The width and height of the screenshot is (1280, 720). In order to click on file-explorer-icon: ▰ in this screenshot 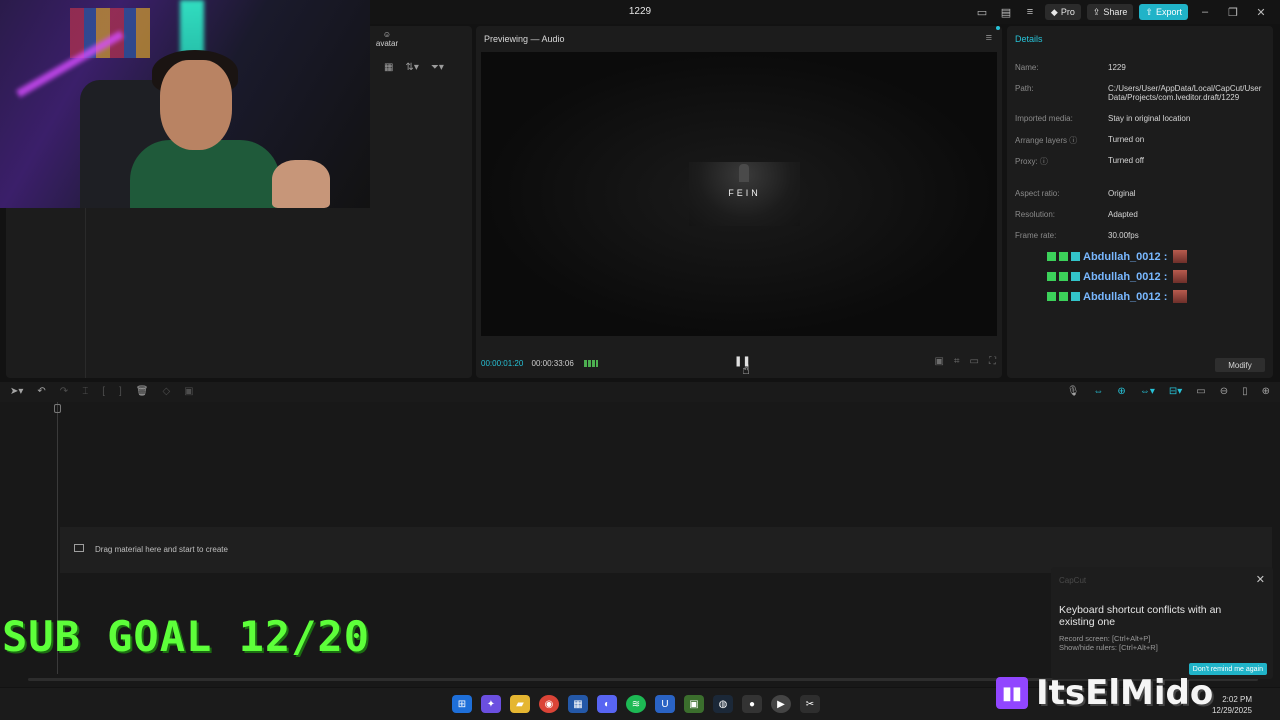, I will do `click(520, 704)`.